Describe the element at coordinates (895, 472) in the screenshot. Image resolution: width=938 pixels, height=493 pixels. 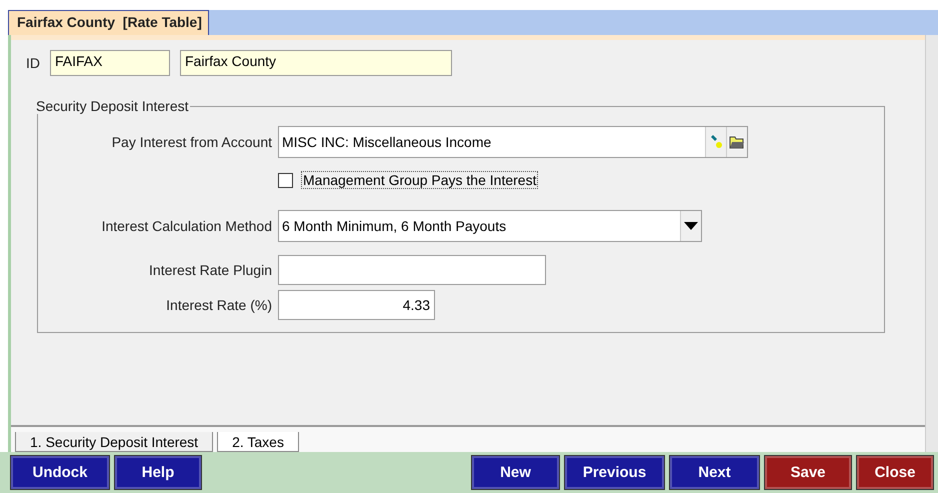
I see `action-button: Close` at that location.